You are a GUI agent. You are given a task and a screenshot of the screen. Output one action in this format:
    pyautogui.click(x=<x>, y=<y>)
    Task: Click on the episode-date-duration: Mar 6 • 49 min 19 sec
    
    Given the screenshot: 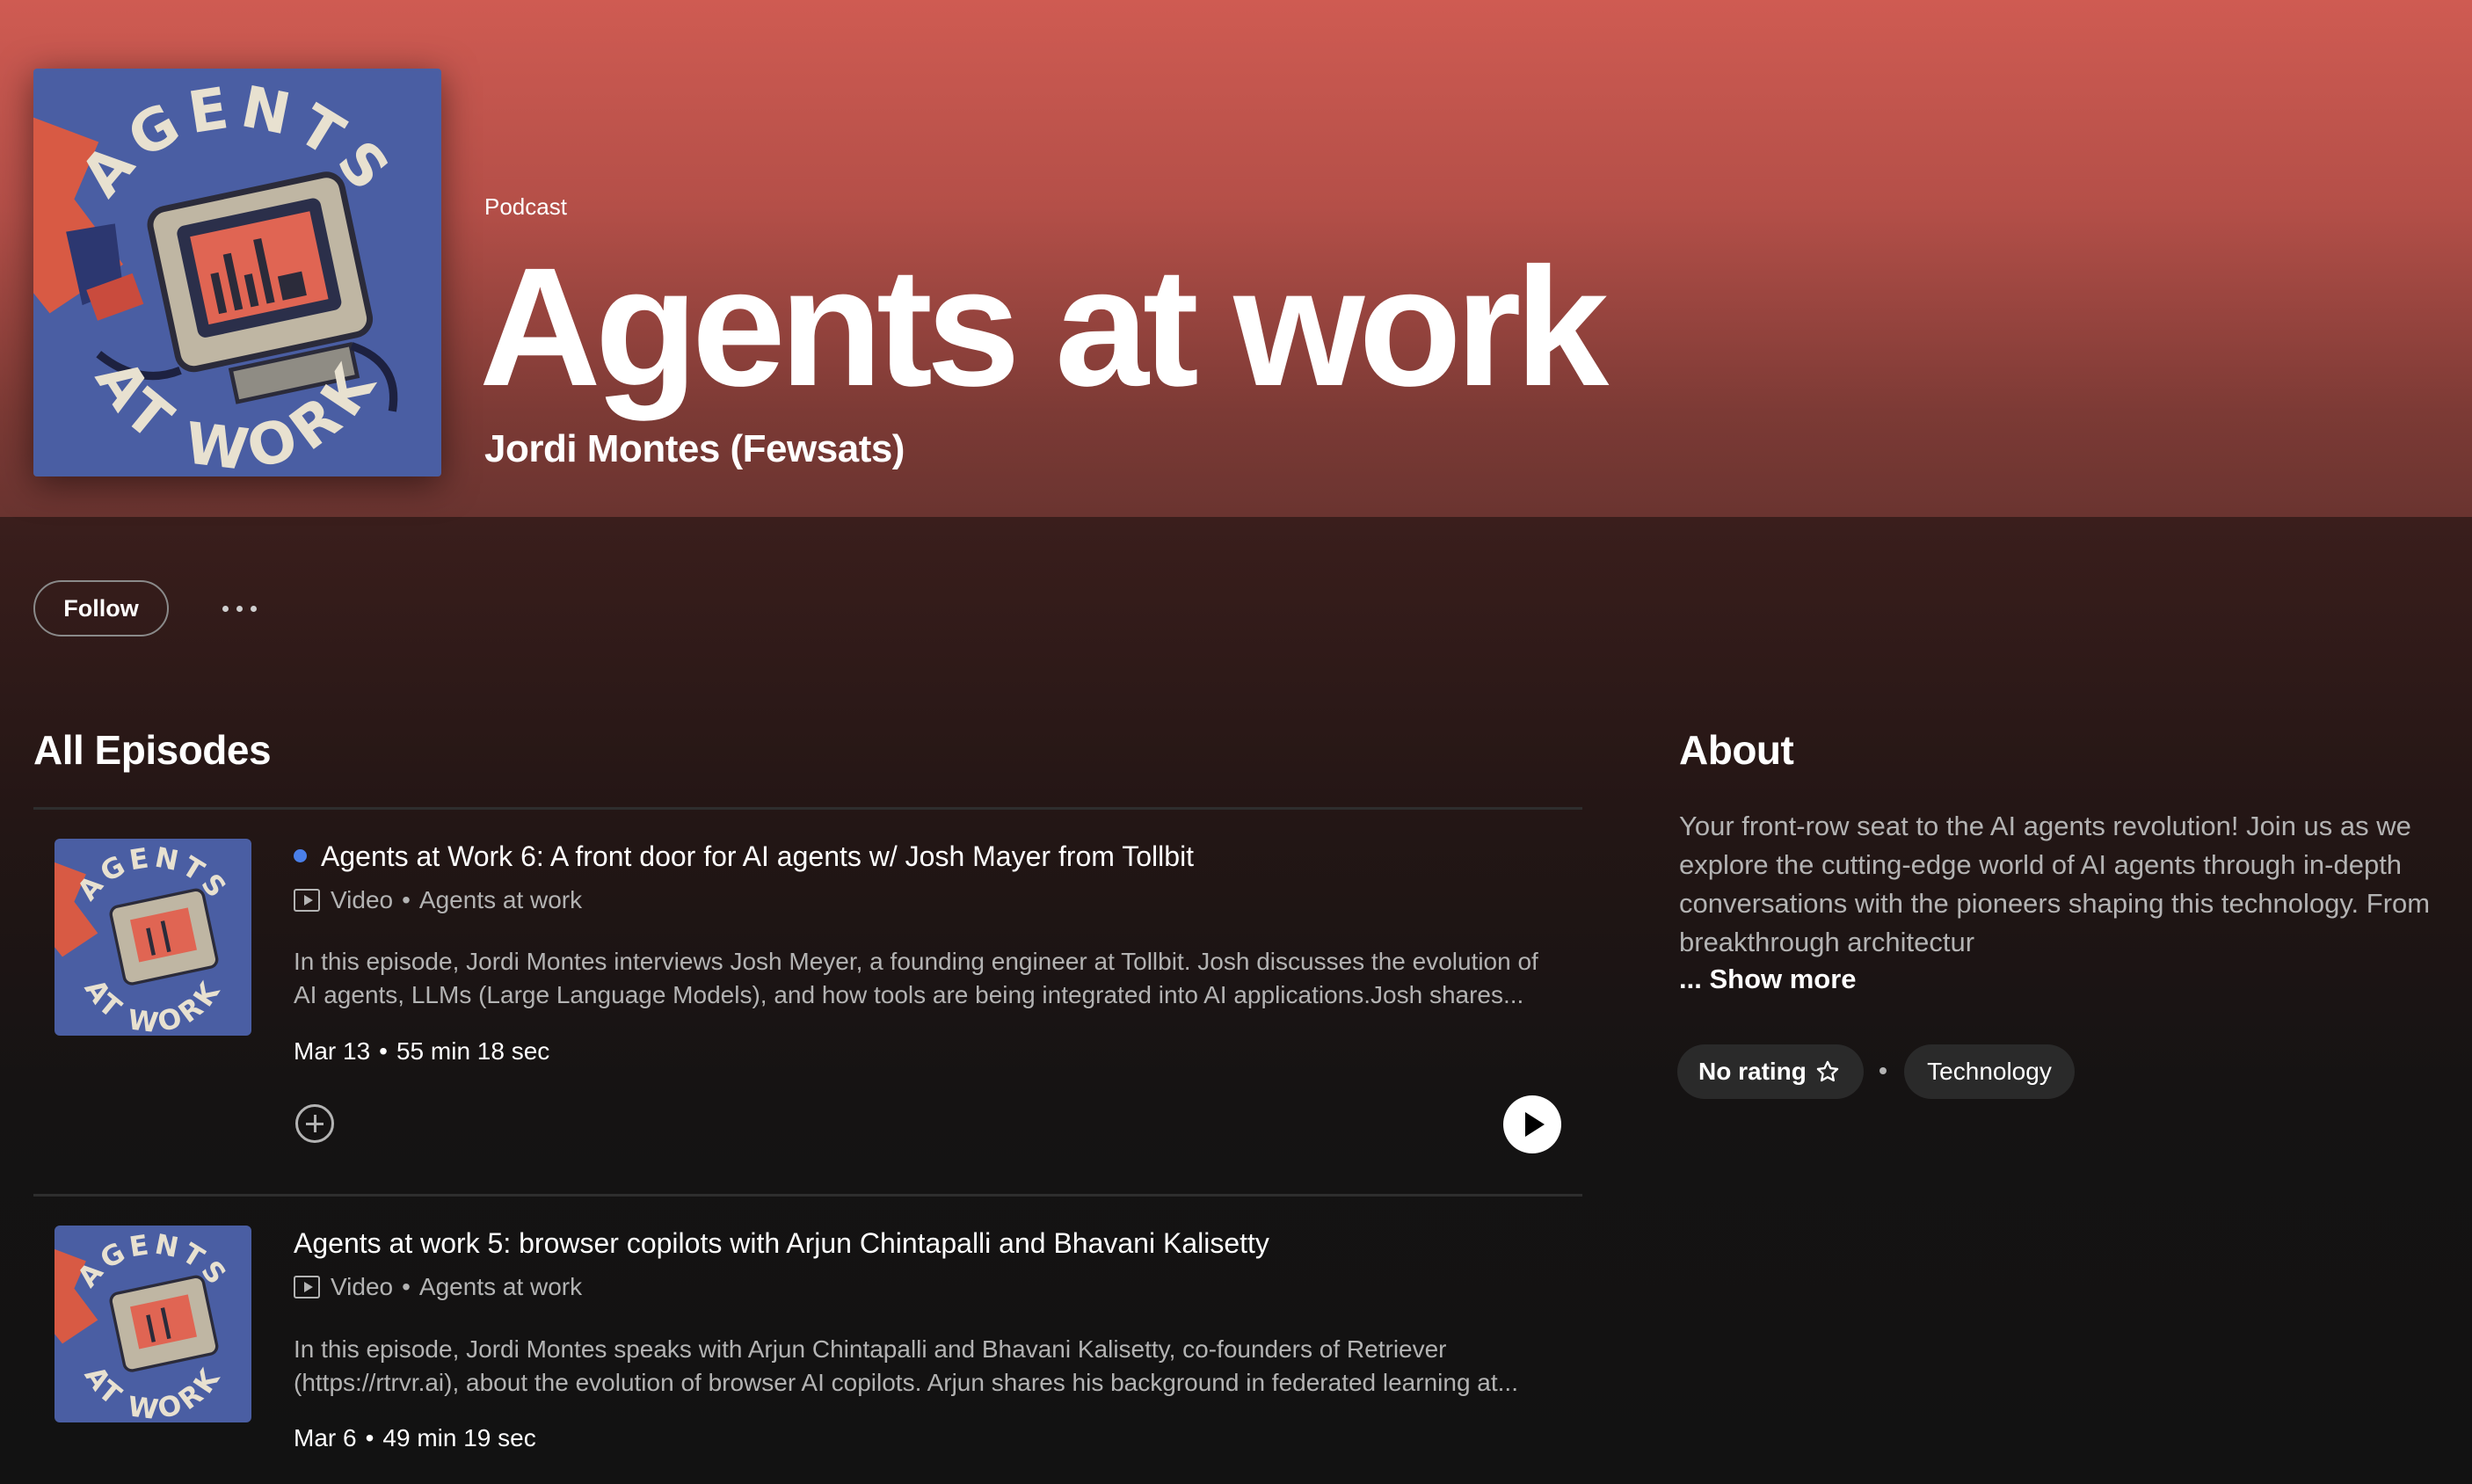 What is the action you would take?
    pyautogui.click(x=415, y=1438)
    